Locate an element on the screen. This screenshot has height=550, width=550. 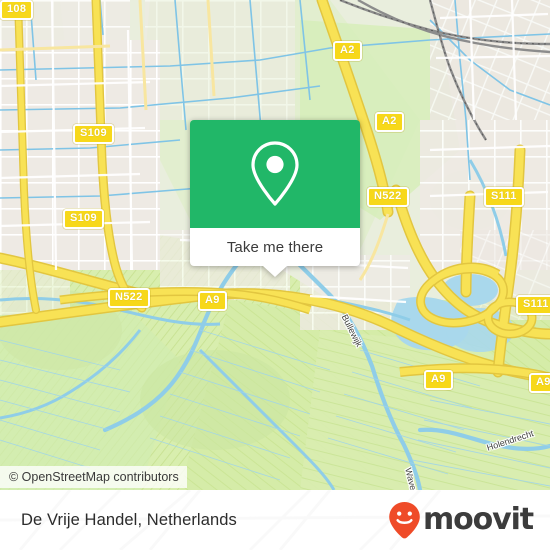
road-shield-a9-mid: A9 is located at coordinates (438, 380).